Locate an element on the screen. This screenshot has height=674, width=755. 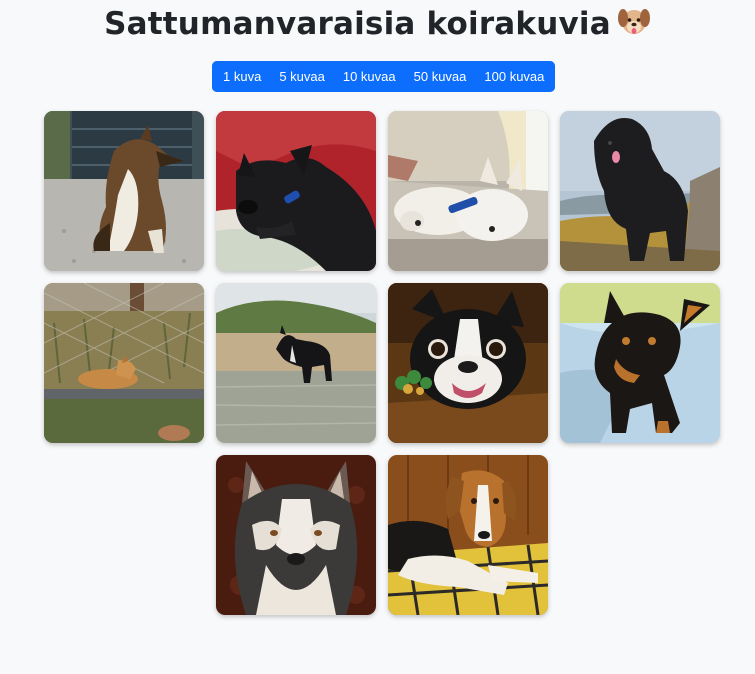
dog-image-boston-terrier is located at coordinates (468, 363).